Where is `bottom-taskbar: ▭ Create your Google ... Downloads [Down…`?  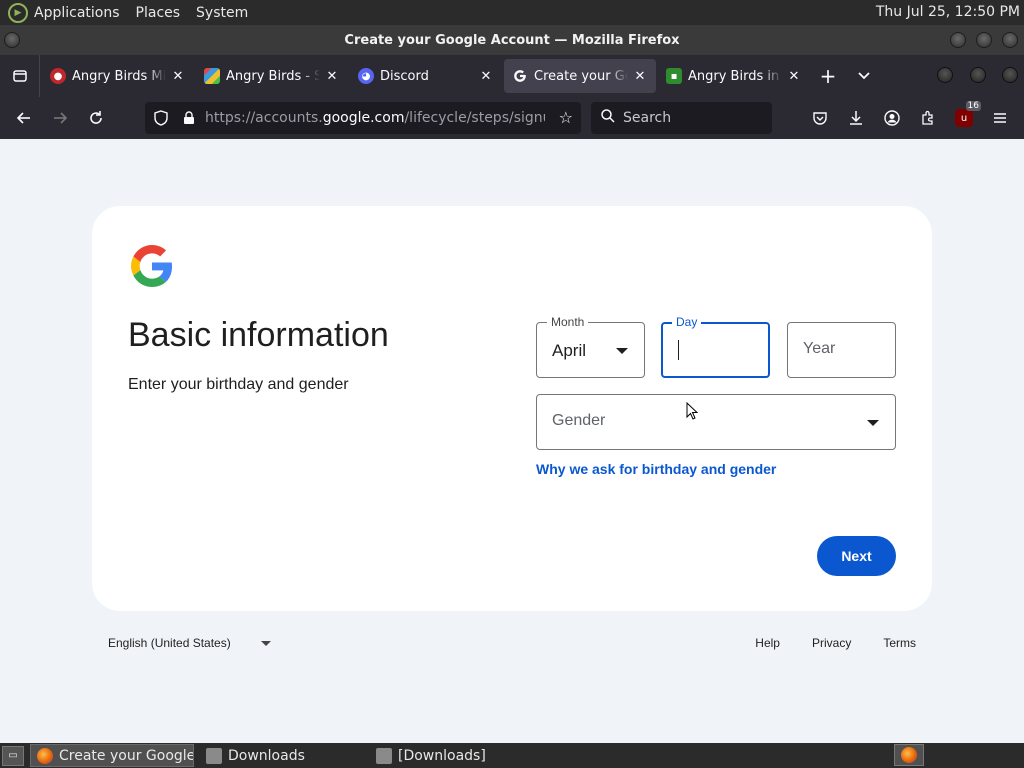 bottom-taskbar: ▭ Create your Google ... Downloads [Down… is located at coordinates (512, 755).